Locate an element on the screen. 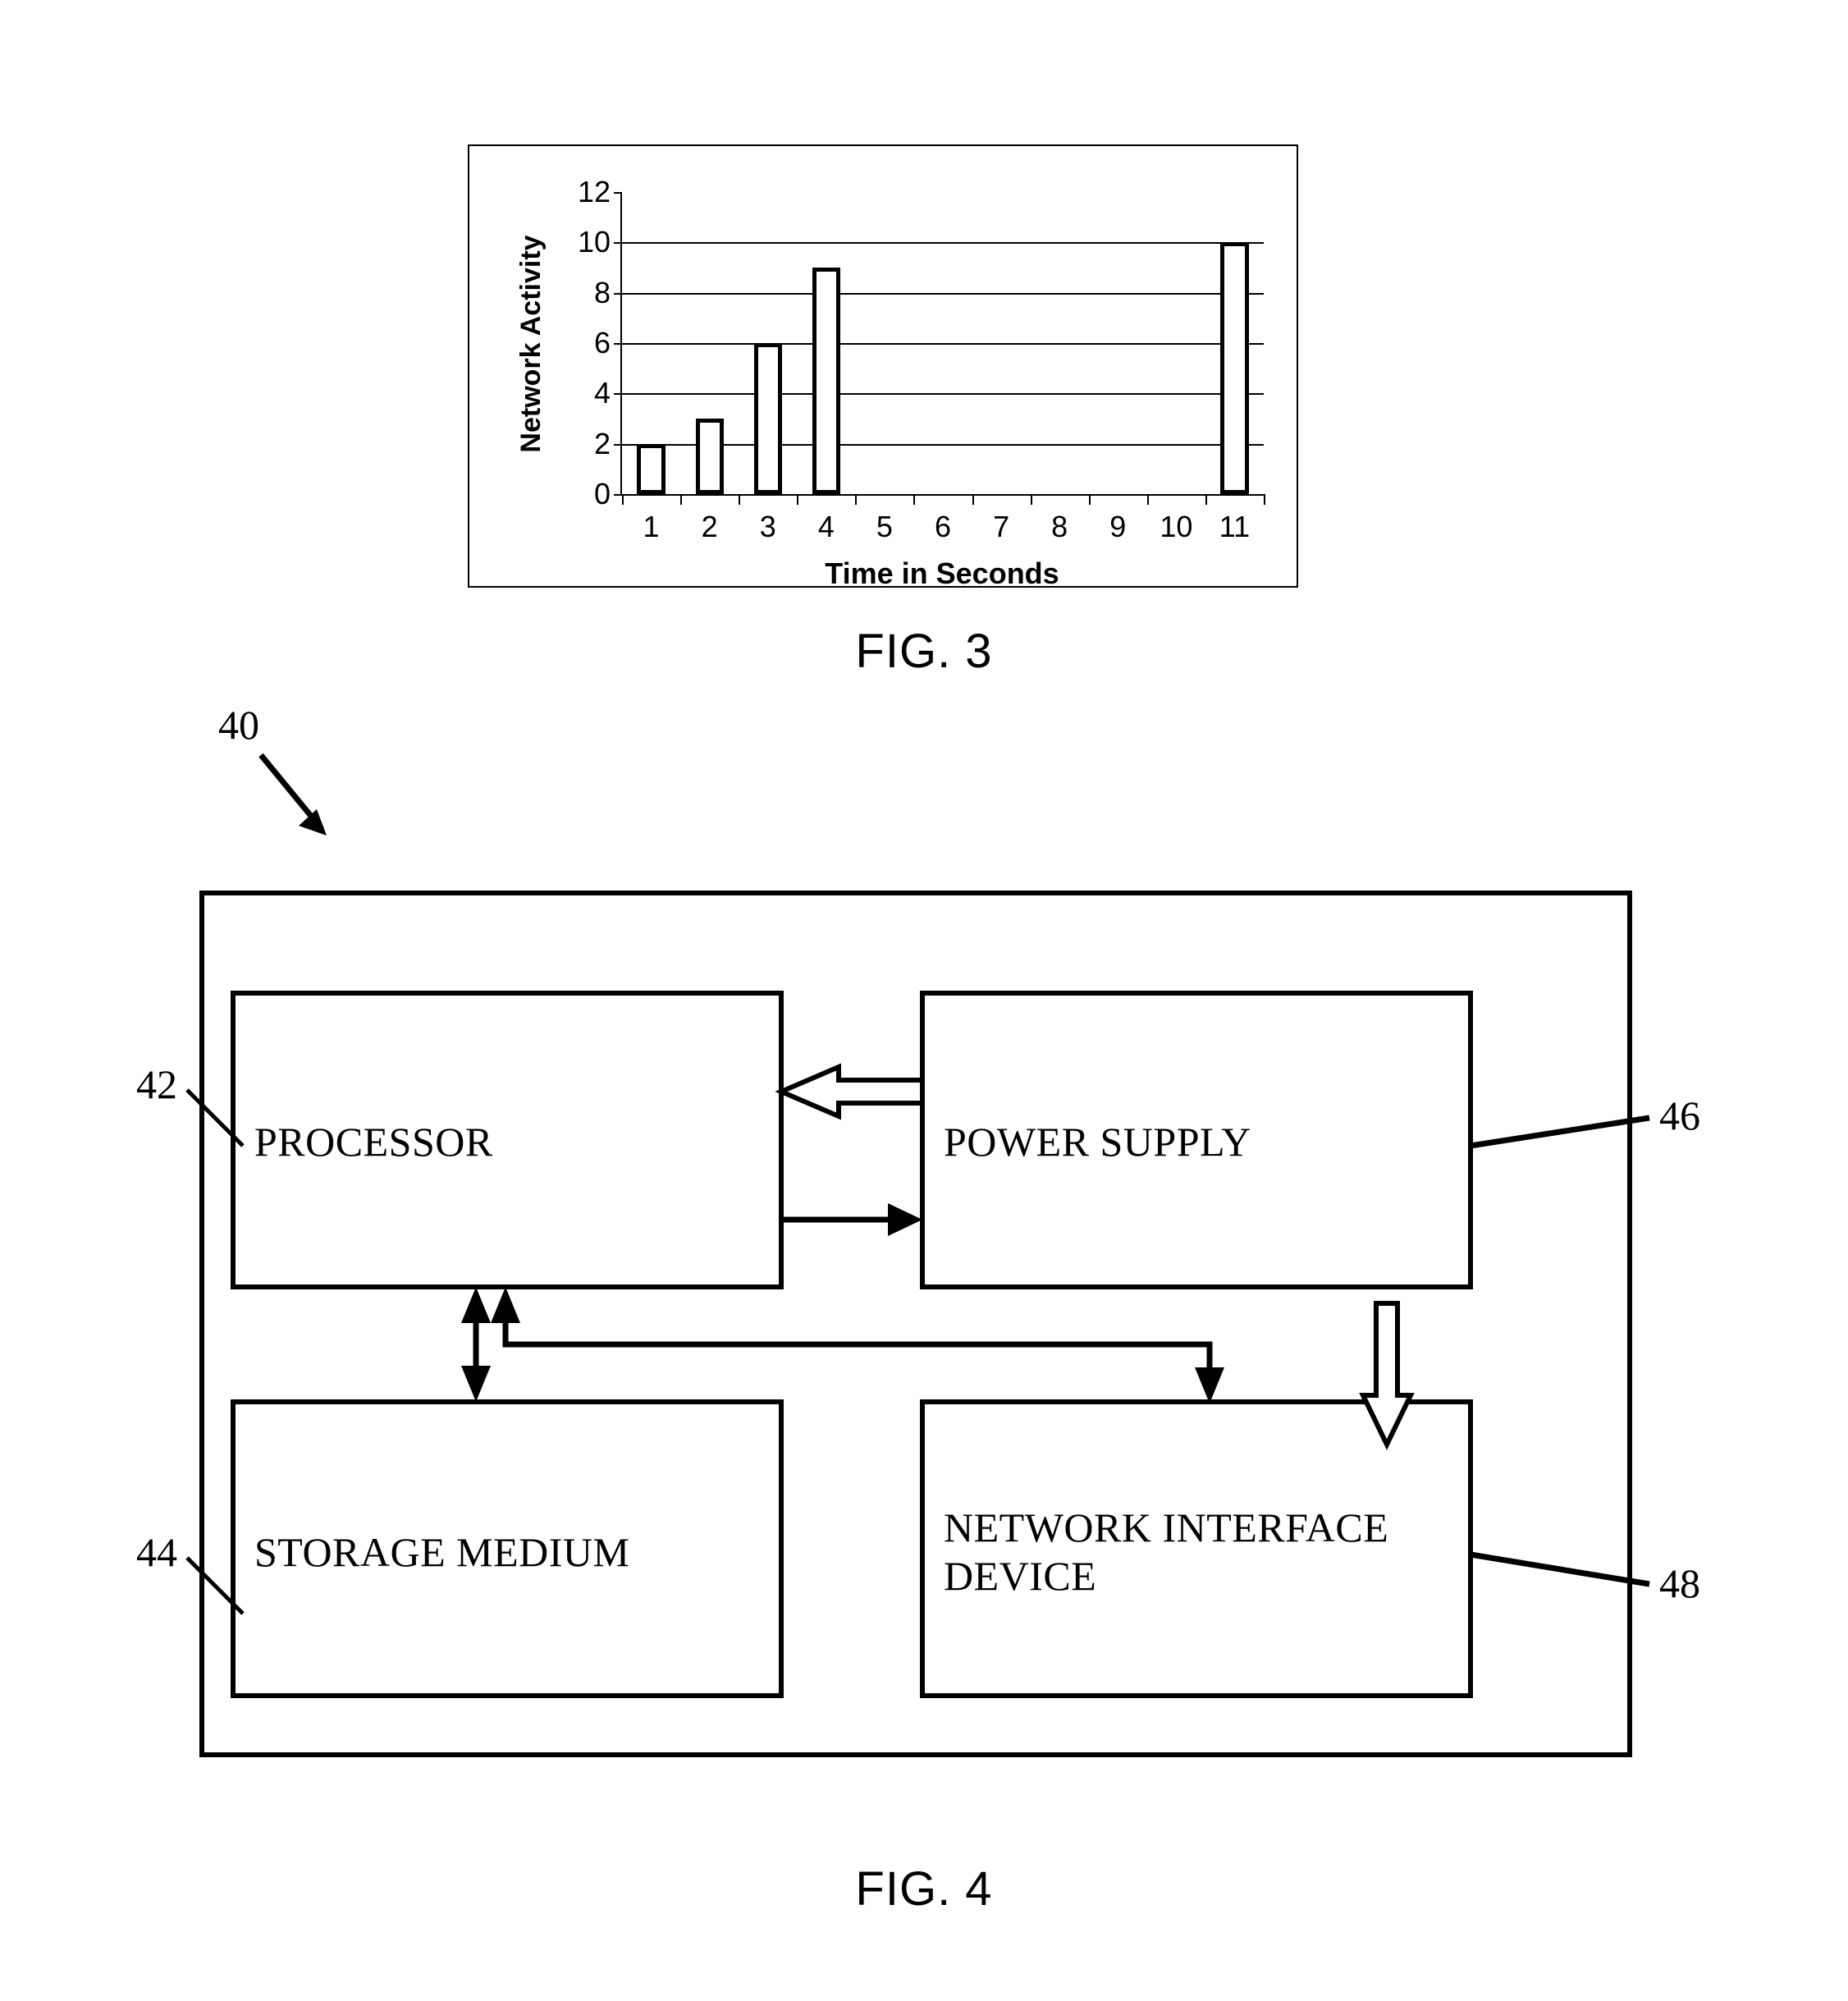  power-supply-box-label: POWER SUPPLY is located at coordinates (1097, 1142).